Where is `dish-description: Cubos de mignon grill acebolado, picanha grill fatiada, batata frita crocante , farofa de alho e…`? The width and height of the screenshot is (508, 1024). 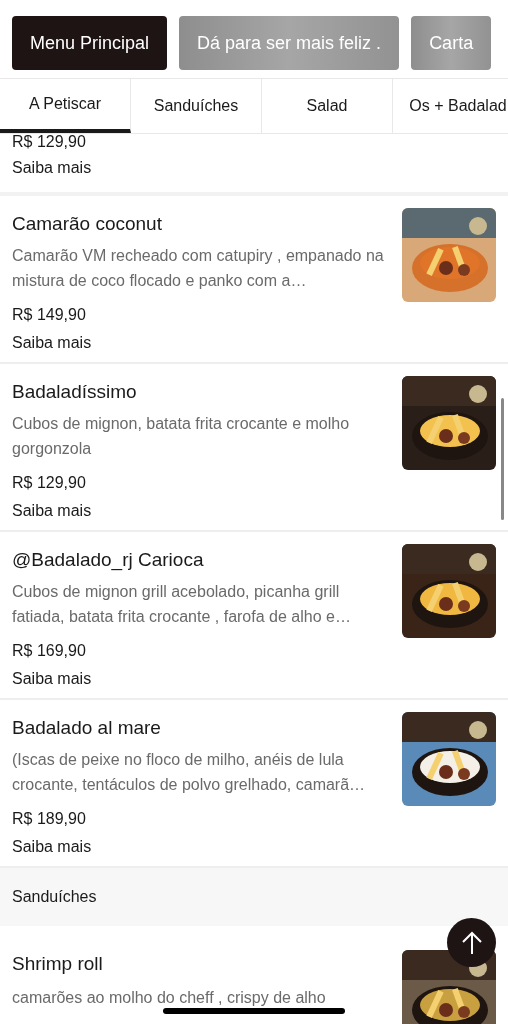 dish-description: Cubos de mignon grill acebolado, picanha grill fatiada, batata frita crocante , farofa de alho e… is located at coordinates (182, 604).